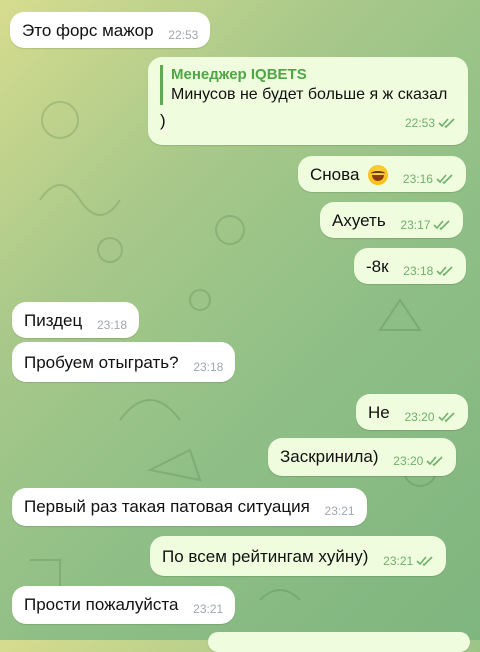 The height and width of the screenshot is (652, 480). I want to click on message-text: Пиздец, so click(53, 320).